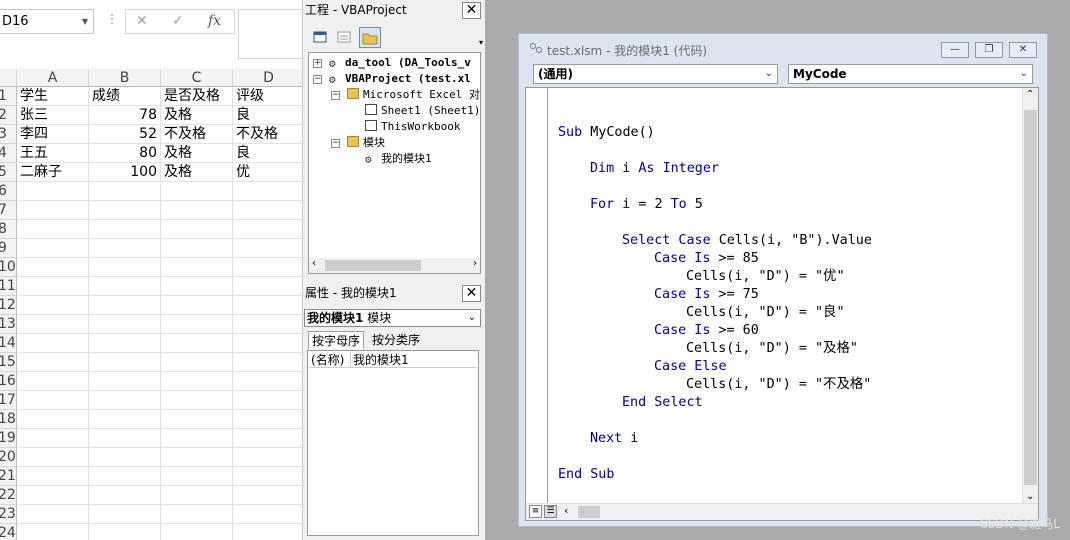 The height and width of the screenshot is (540, 1070). Describe the element at coordinates (370, 37) in the screenshot. I see `toggle-folders-icon` at that location.